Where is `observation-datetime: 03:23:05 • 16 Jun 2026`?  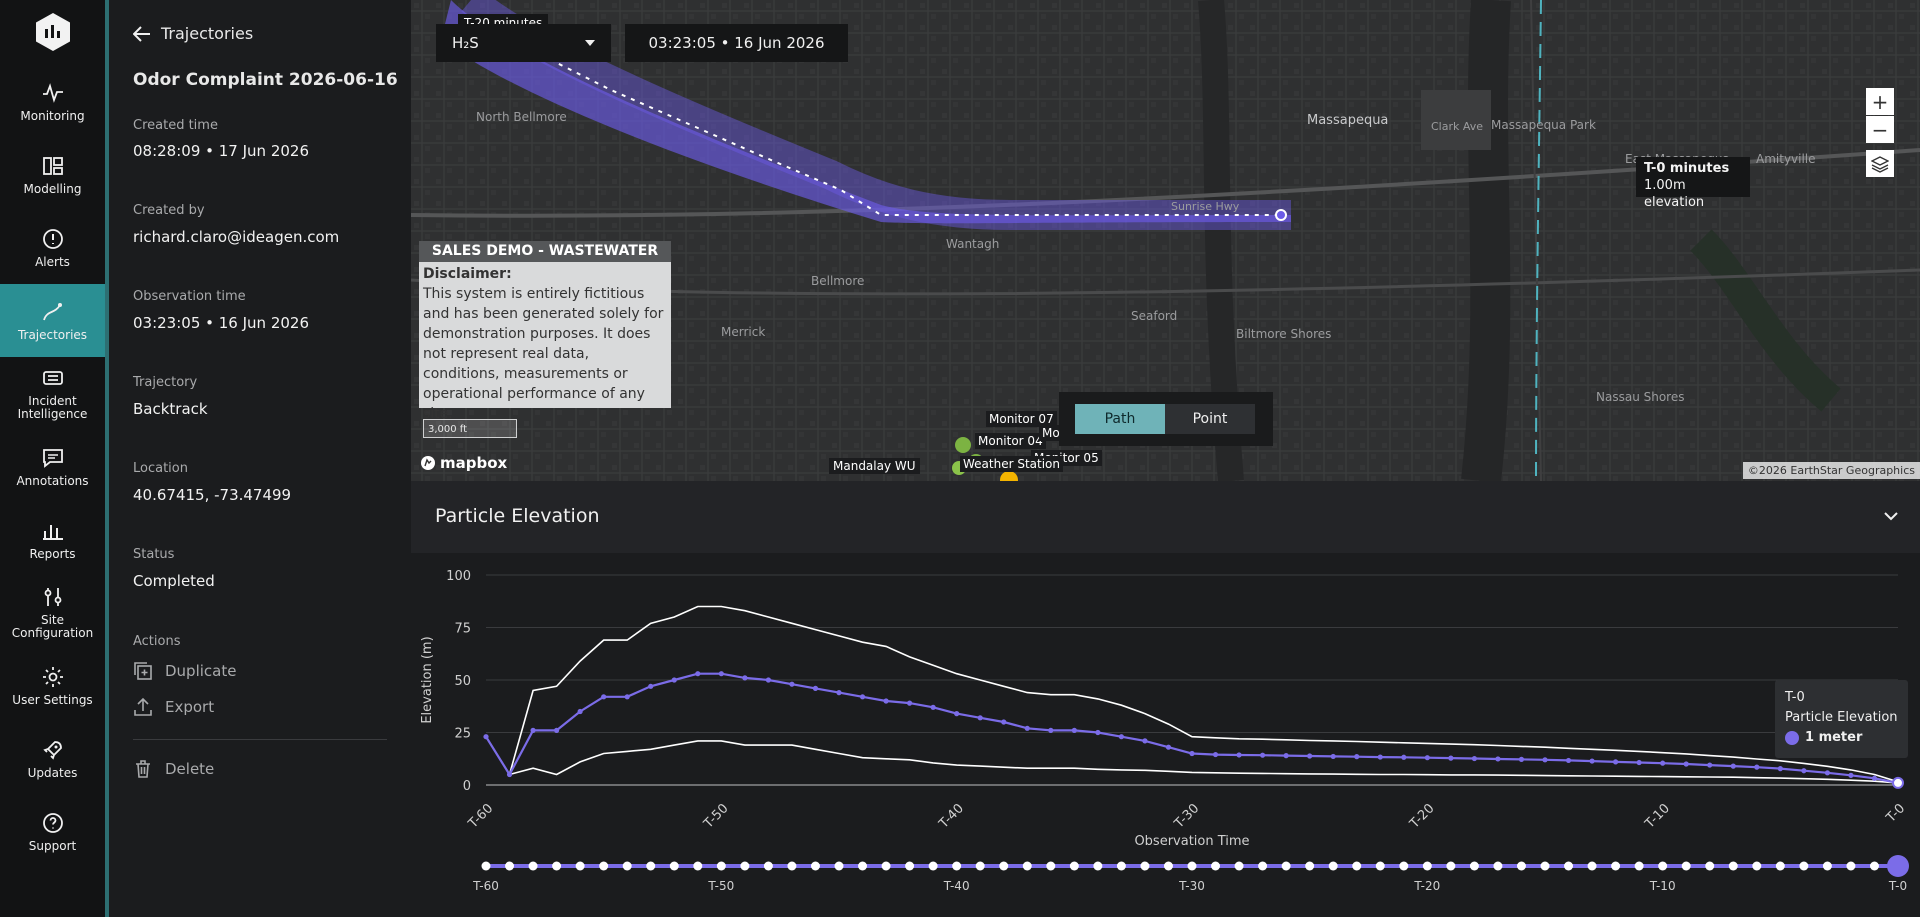 observation-datetime: 03:23:05 • 16 Jun 2026 is located at coordinates (736, 43).